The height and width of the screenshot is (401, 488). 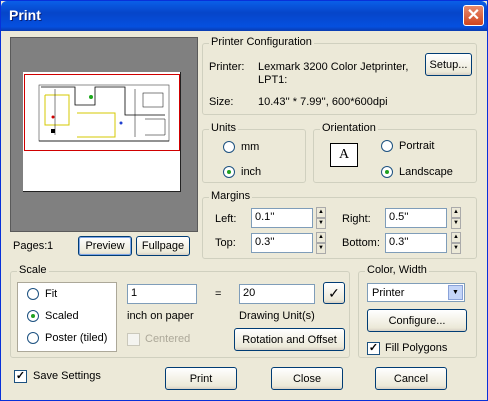 I want to click on save-settings-checkbox: ✓, so click(x=20, y=376).